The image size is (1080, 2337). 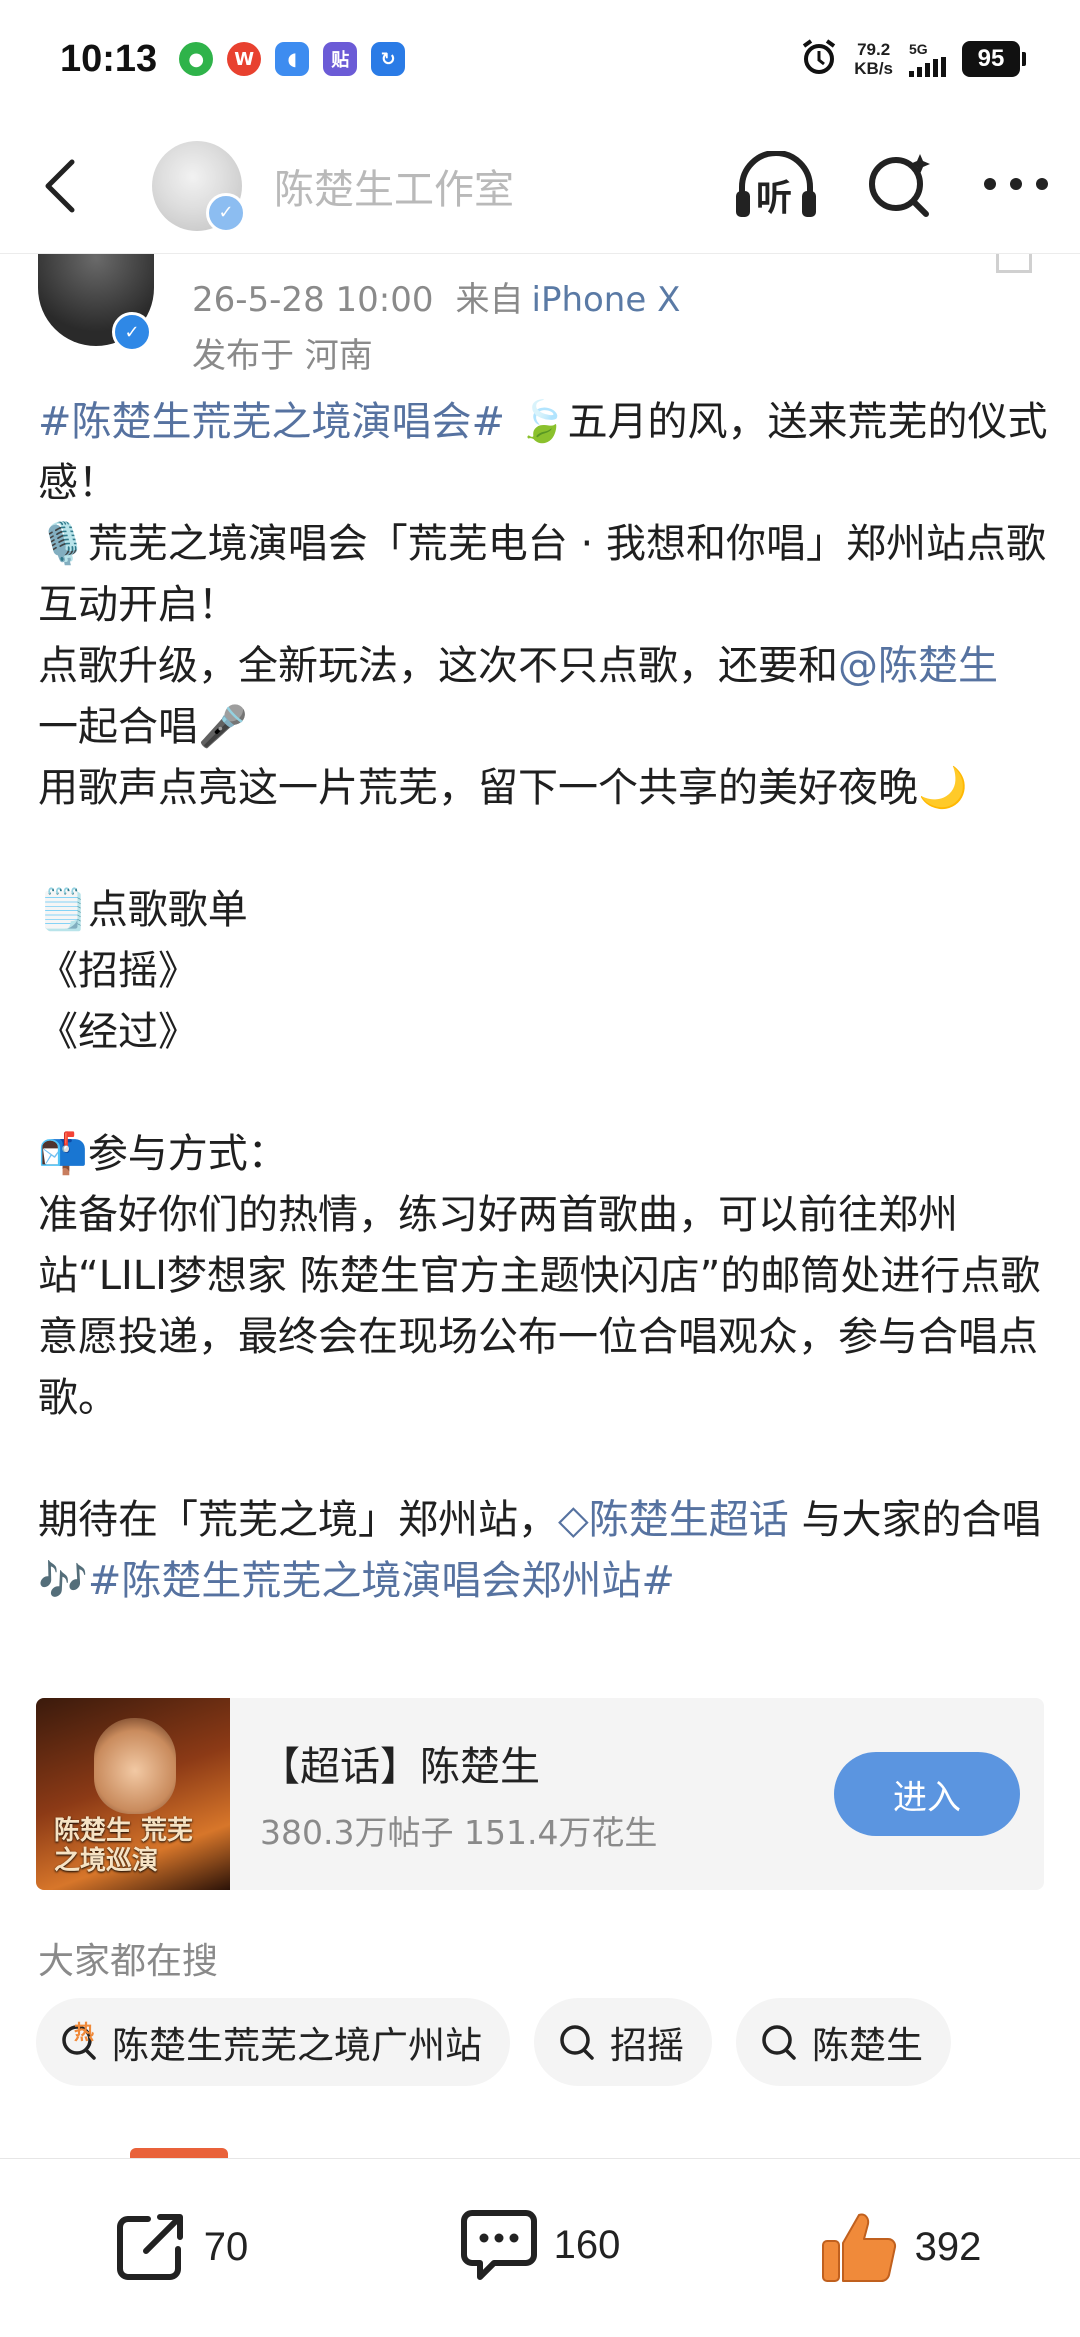 I want to click on participation-heading: 📬参与方式：, so click(x=543, y=1154).